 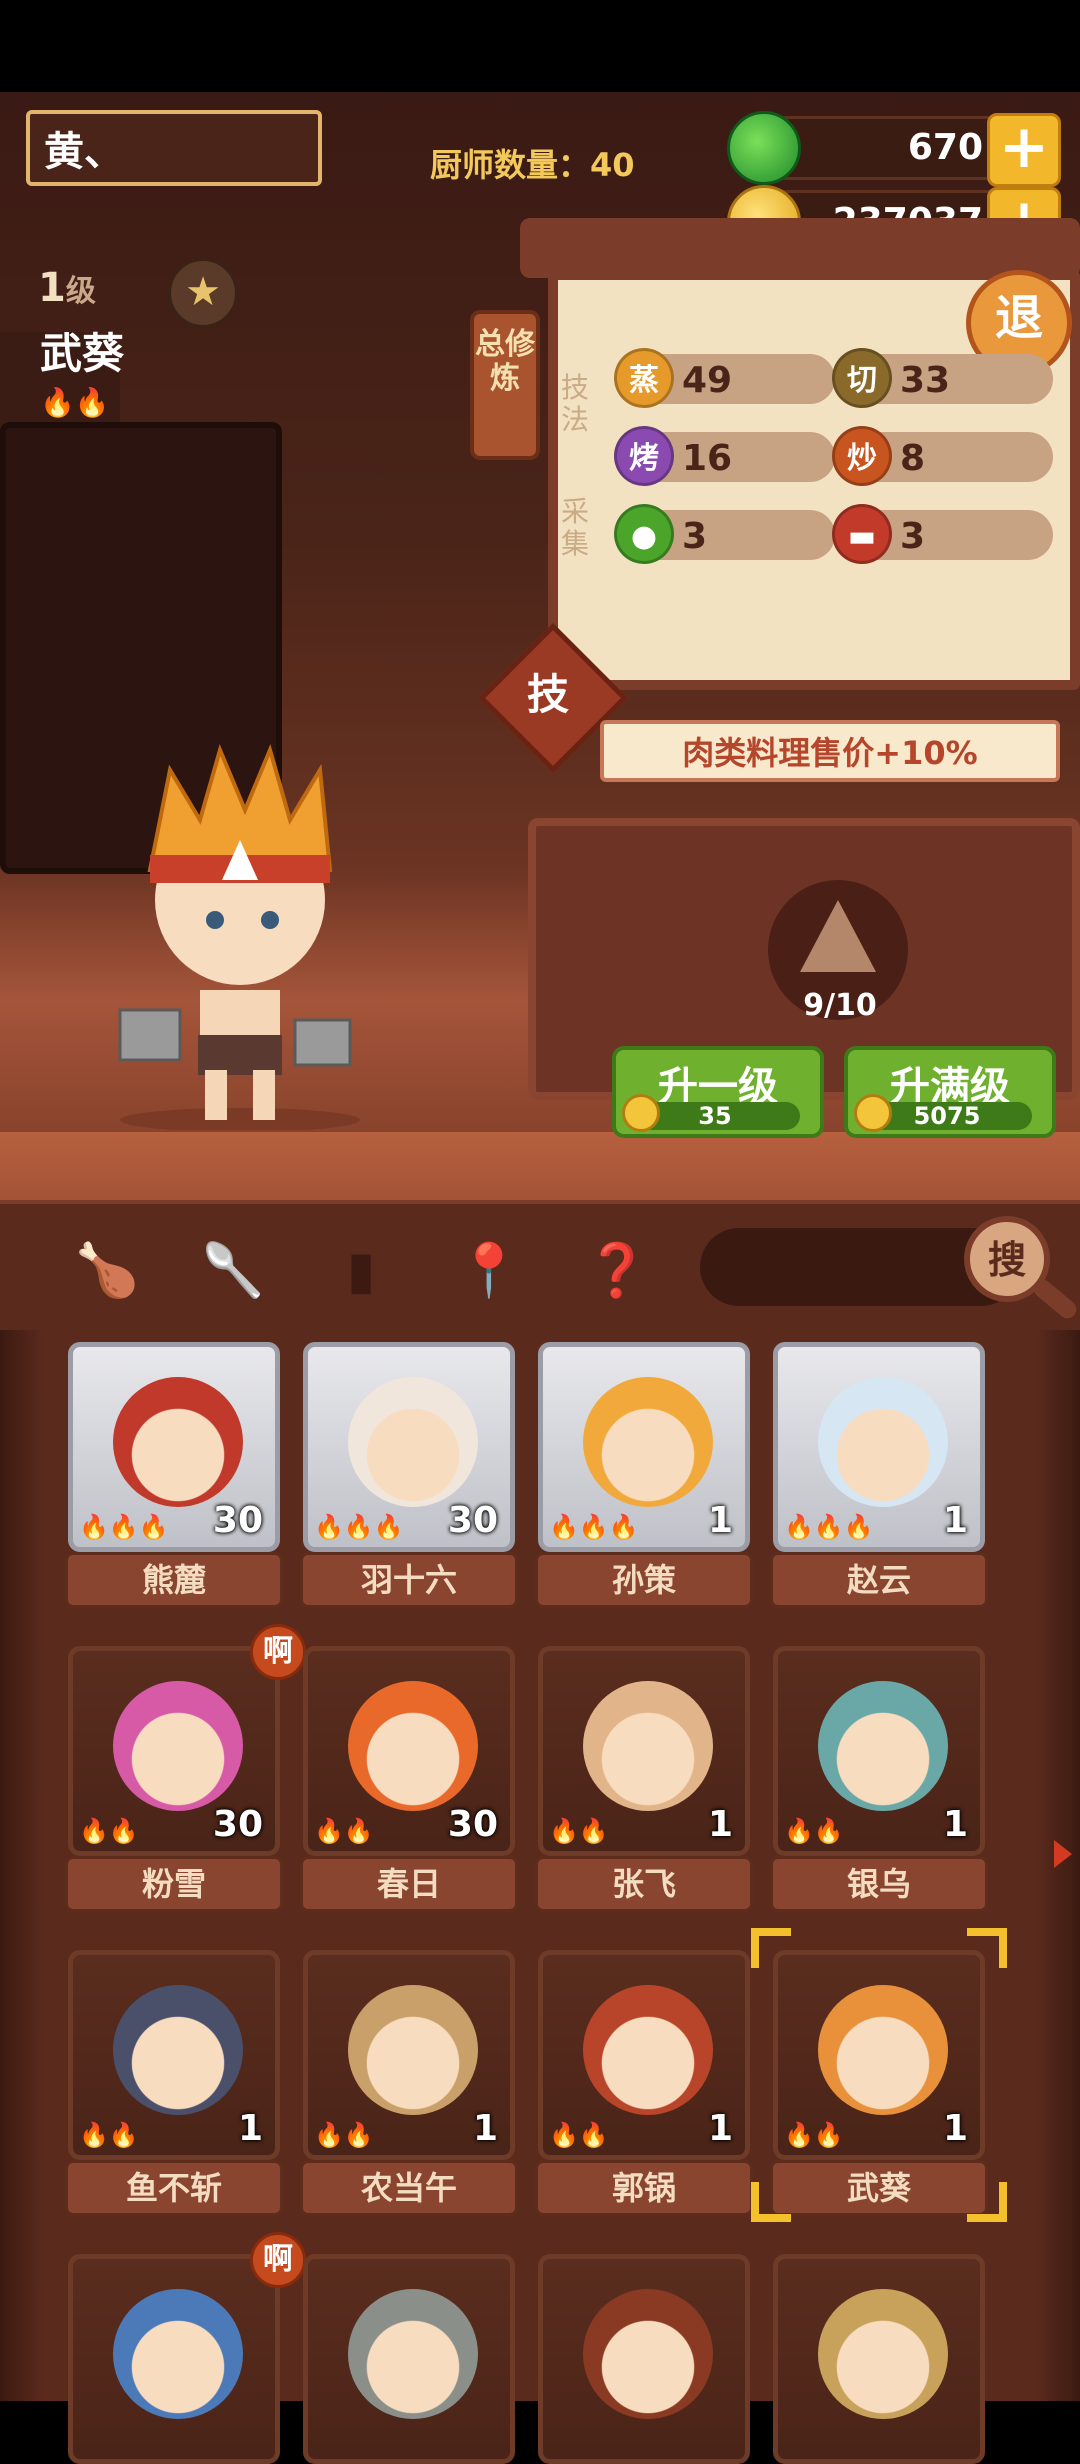 I want to click on star-icon: ★, so click(x=203, y=293).